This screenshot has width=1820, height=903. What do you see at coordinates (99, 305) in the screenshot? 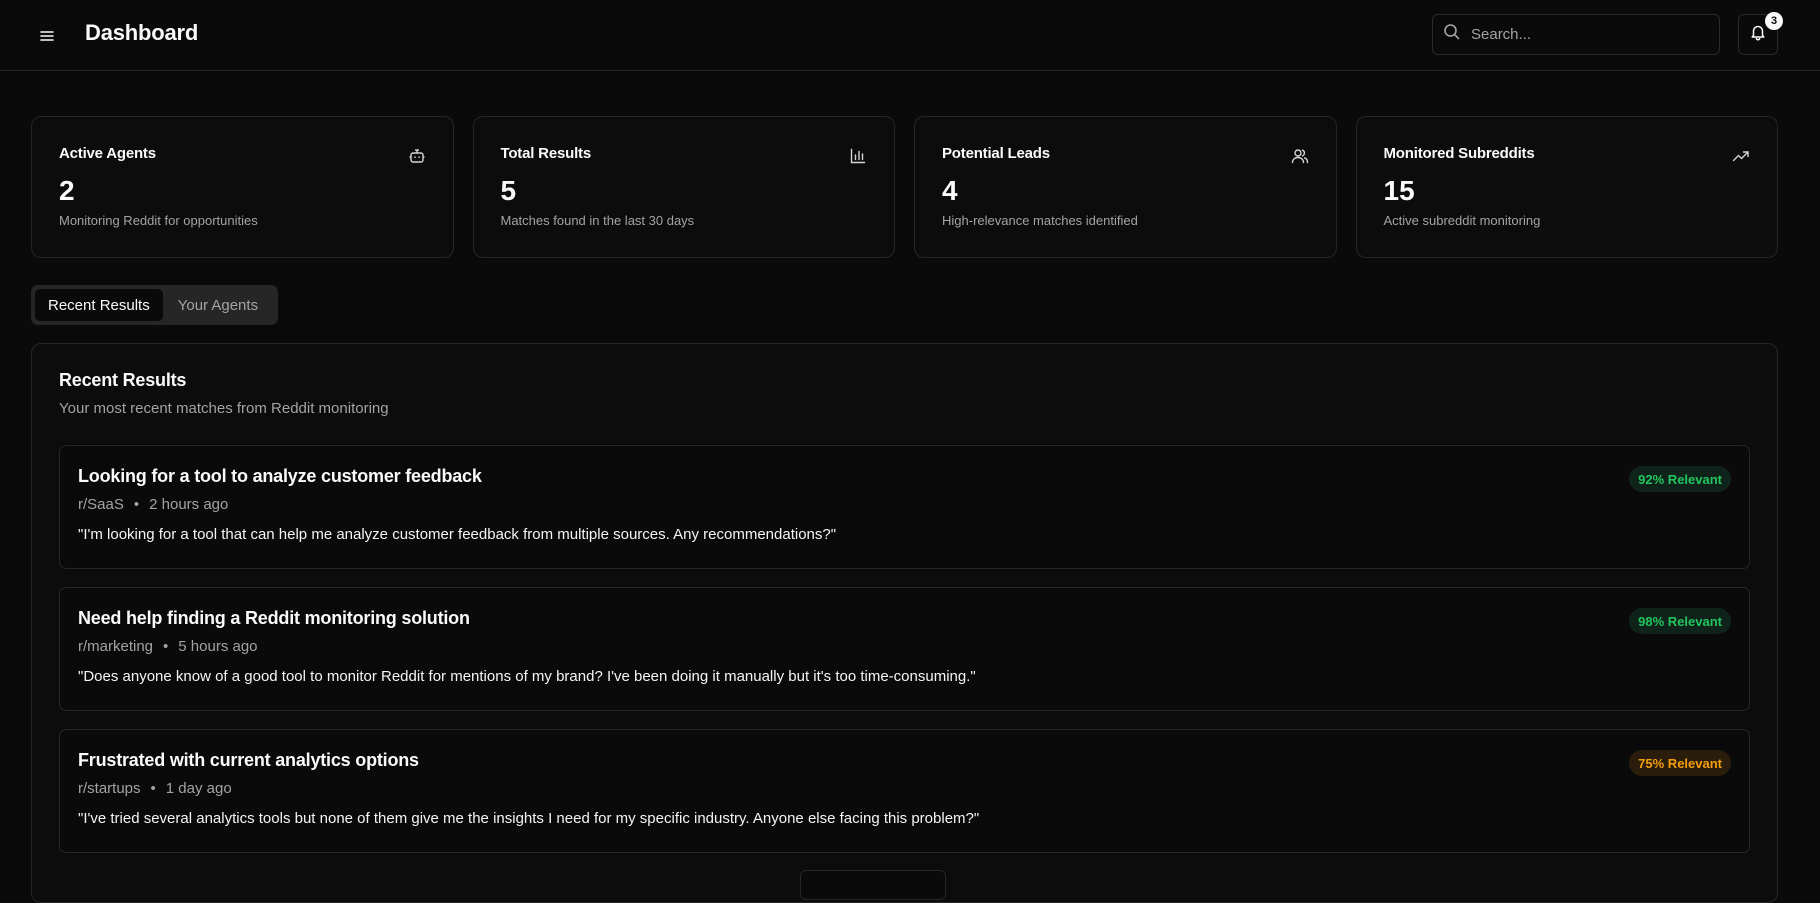
I see `tab-recent-results: Recent Results` at bounding box center [99, 305].